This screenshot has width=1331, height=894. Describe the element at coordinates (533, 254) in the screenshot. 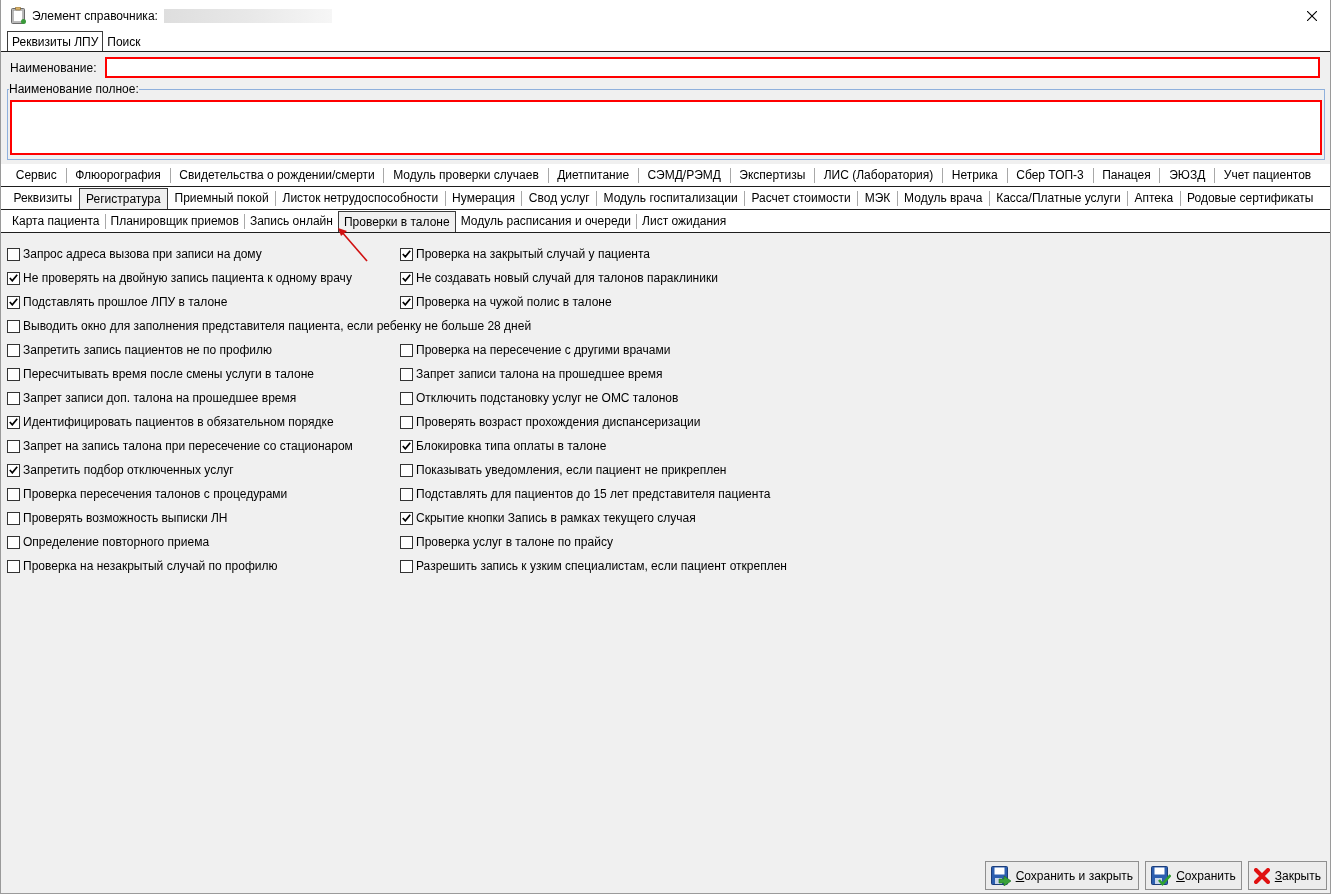

I see `checkbox-label: Проверка на закрытый случай у пациента` at that location.